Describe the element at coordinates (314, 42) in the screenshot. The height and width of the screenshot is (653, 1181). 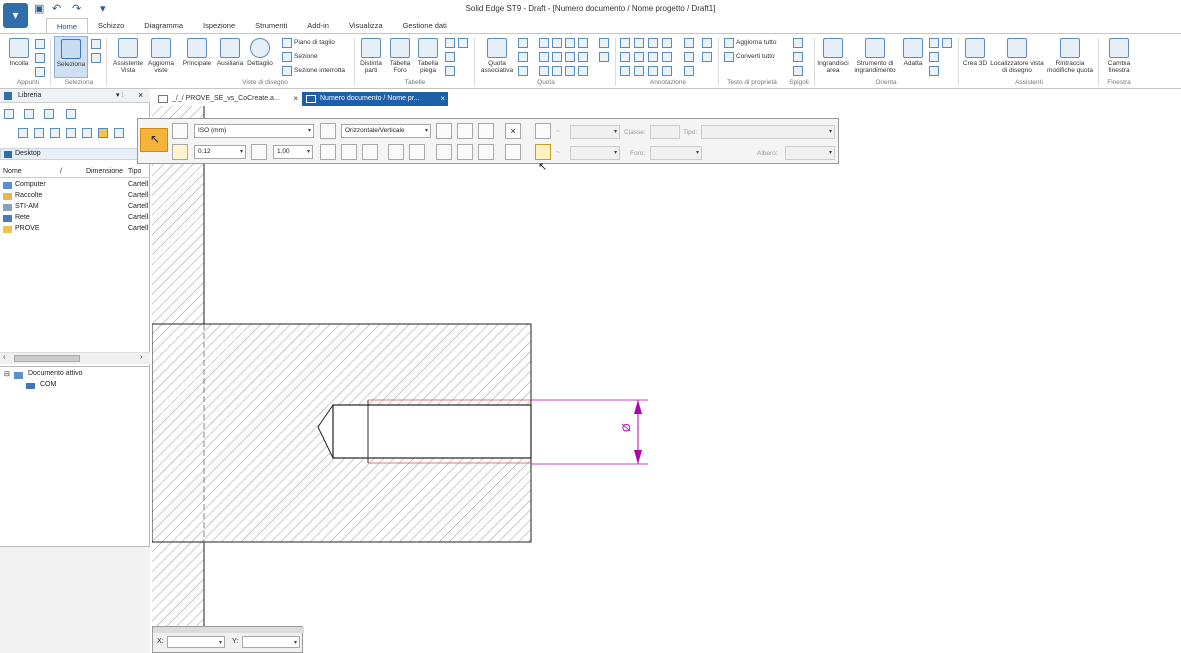
I see `cutting-plane-button: Piano di taglio` at that location.